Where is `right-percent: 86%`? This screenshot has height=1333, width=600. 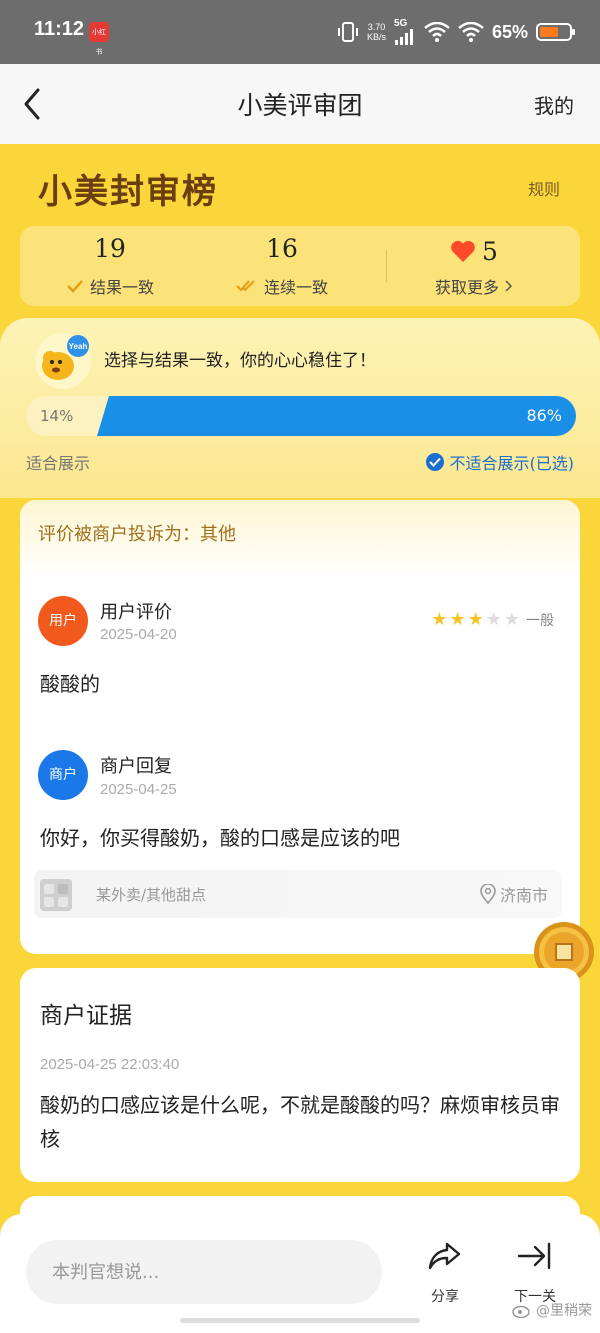
right-percent: 86% is located at coordinates (544, 415).